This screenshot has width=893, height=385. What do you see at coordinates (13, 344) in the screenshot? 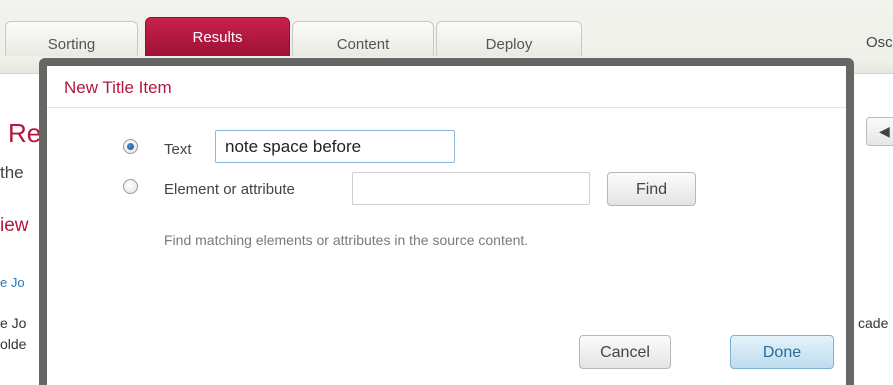
I see `result-text: olde` at bounding box center [13, 344].